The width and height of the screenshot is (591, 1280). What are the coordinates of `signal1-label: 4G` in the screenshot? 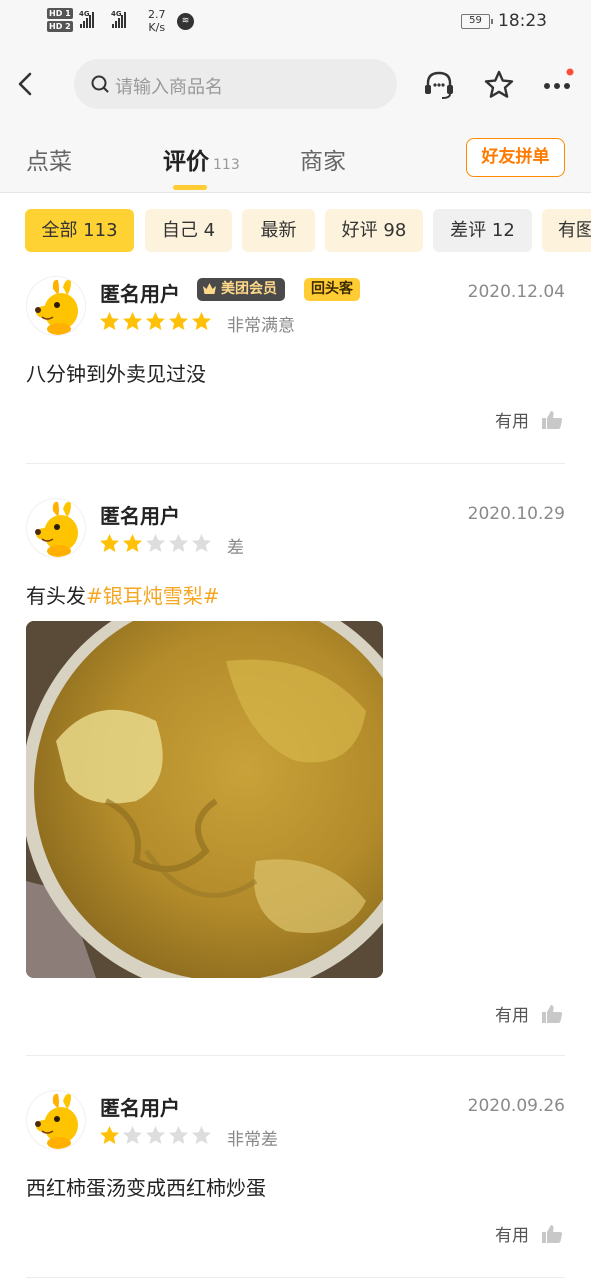 It's located at (84, 14).